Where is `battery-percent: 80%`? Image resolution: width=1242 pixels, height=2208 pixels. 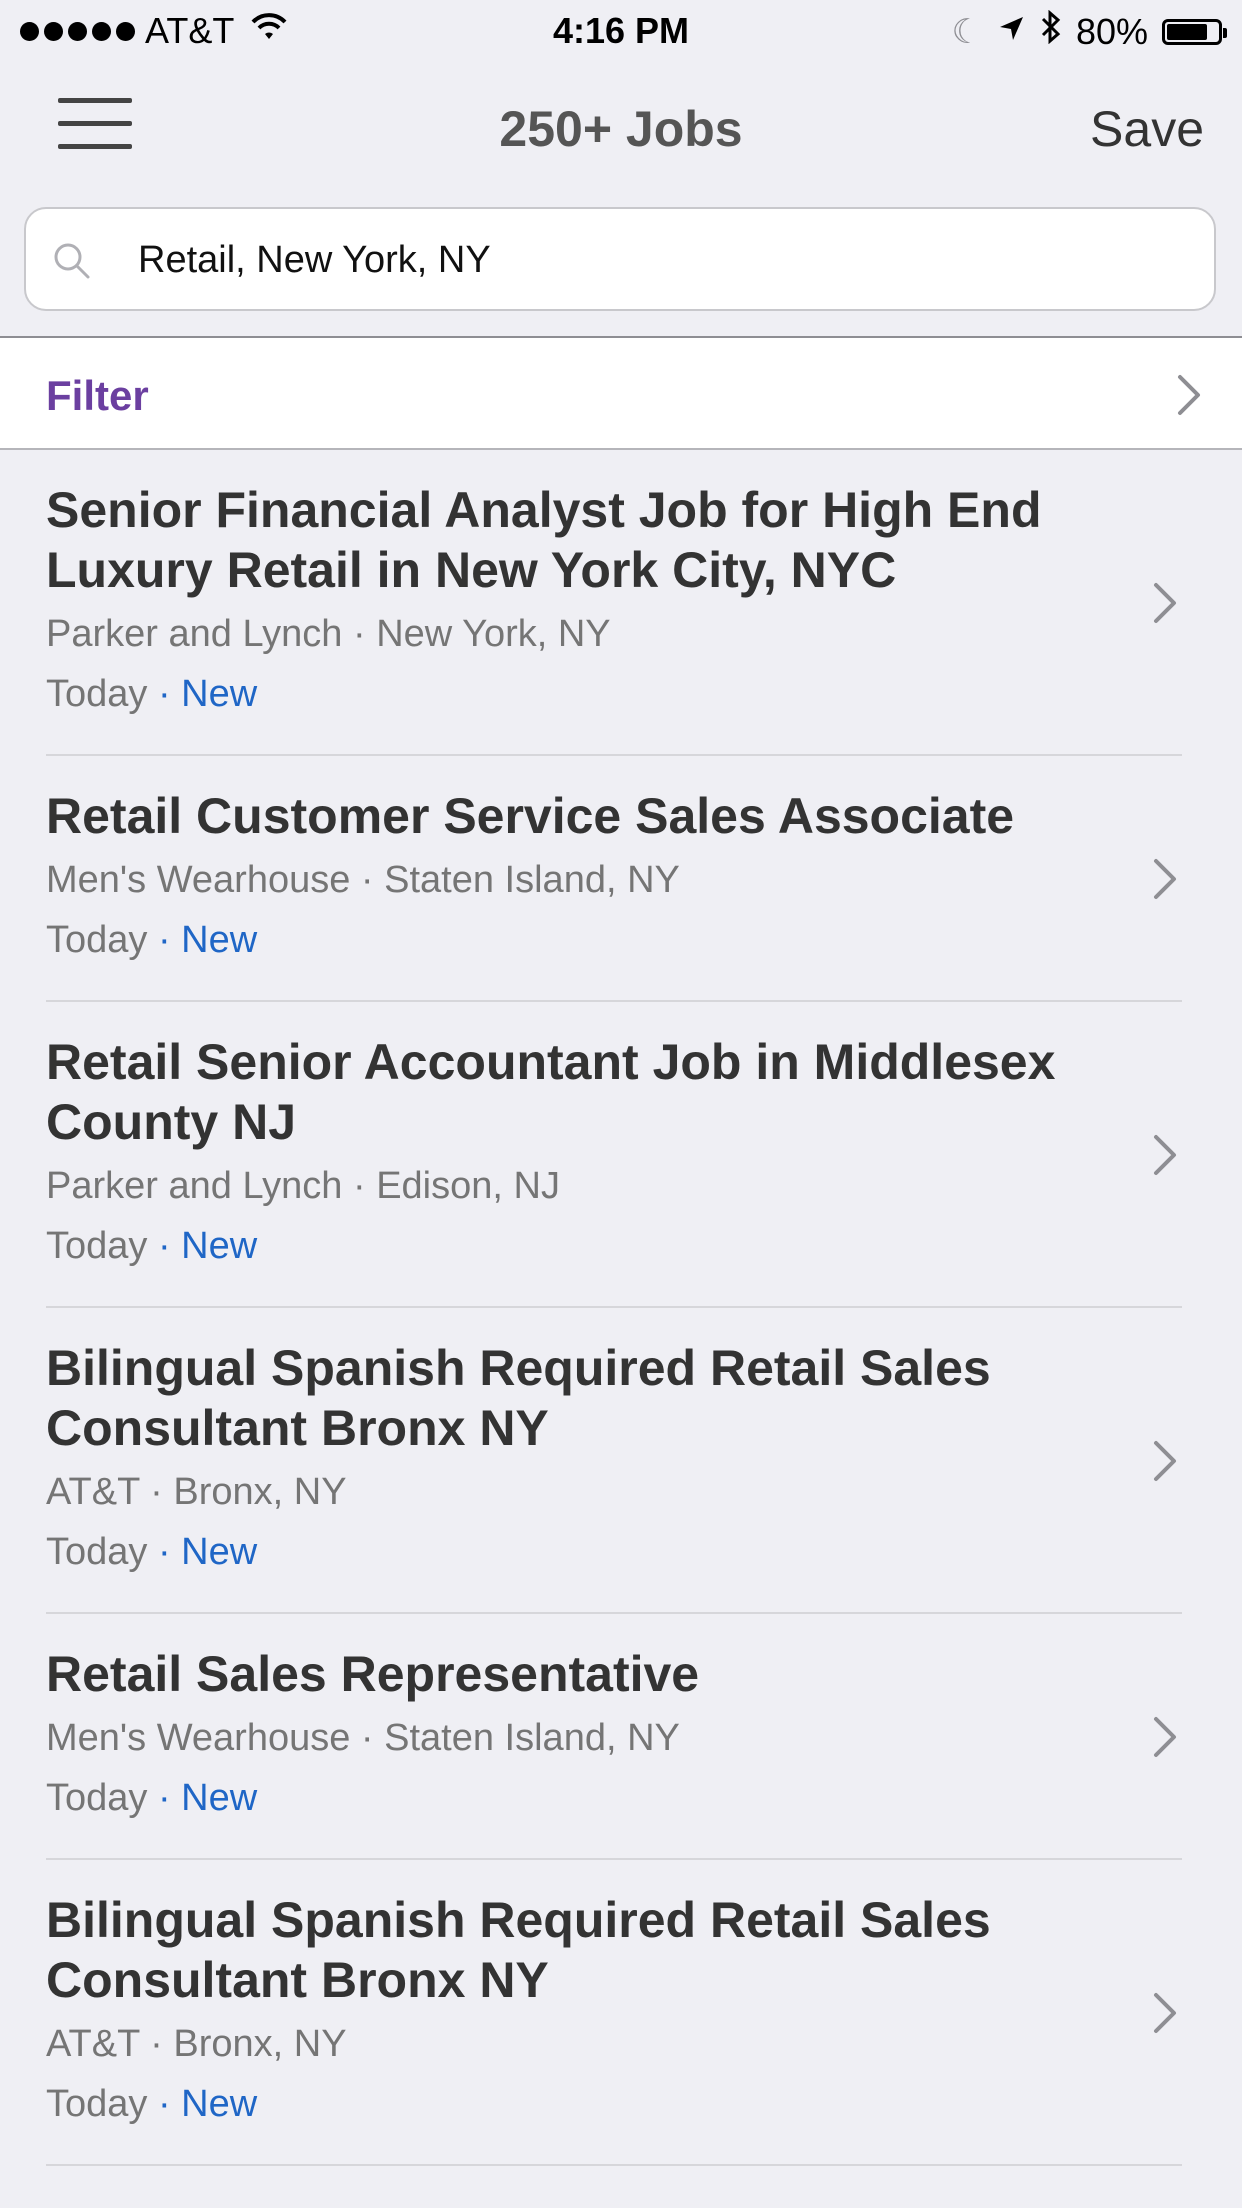
battery-percent: 80% is located at coordinates (1111, 31).